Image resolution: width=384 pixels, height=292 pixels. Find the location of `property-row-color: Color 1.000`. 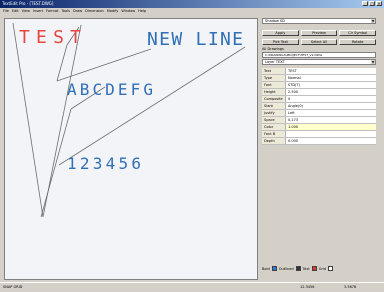

property-row-color: Color 1.000 is located at coordinates (319, 127).